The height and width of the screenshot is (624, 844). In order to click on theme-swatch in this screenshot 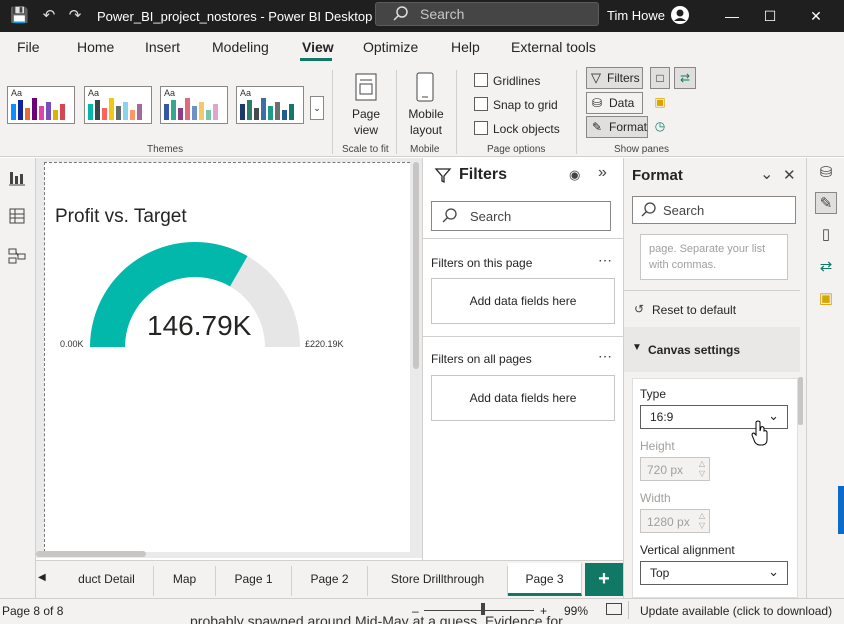, I will do `click(191, 109)`.